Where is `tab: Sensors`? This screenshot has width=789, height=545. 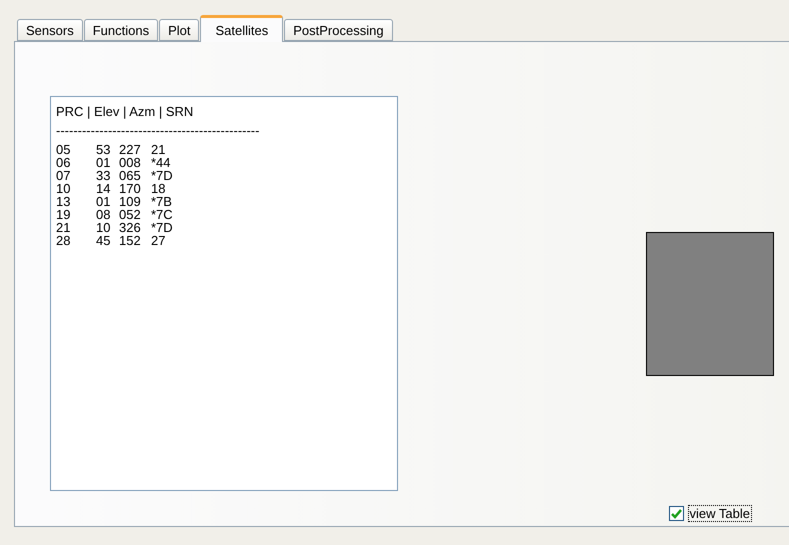 tab: Sensors is located at coordinates (50, 30).